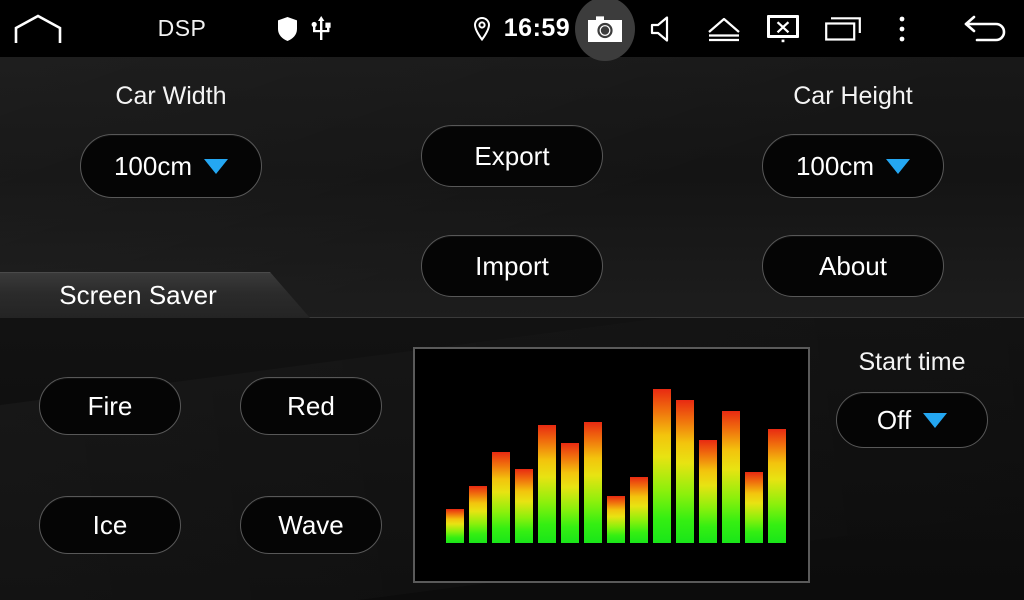 Image resolution: width=1024 pixels, height=600 pixels. What do you see at coordinates (512, 156) in the screenshot?
I see `export-button: Export` at bounding box center [512, 156].